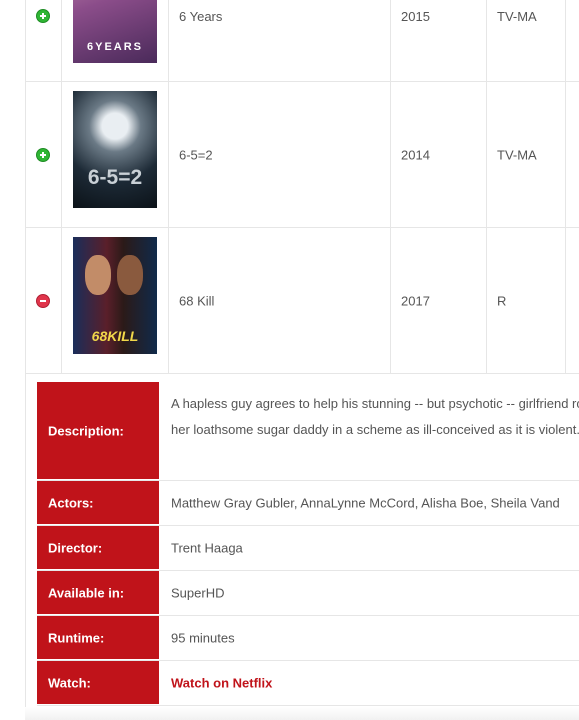 The width and height of the screenshot is (579, 720). I want to click on poster-cell: 68KILL, so click(115, 300).